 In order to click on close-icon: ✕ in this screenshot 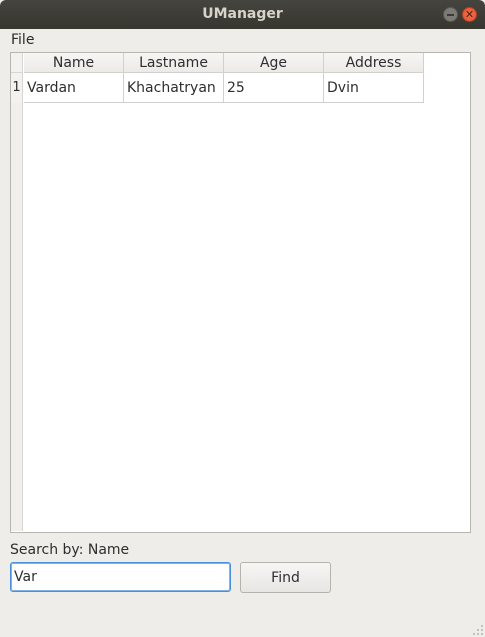, I will do `click(469, 14)`.